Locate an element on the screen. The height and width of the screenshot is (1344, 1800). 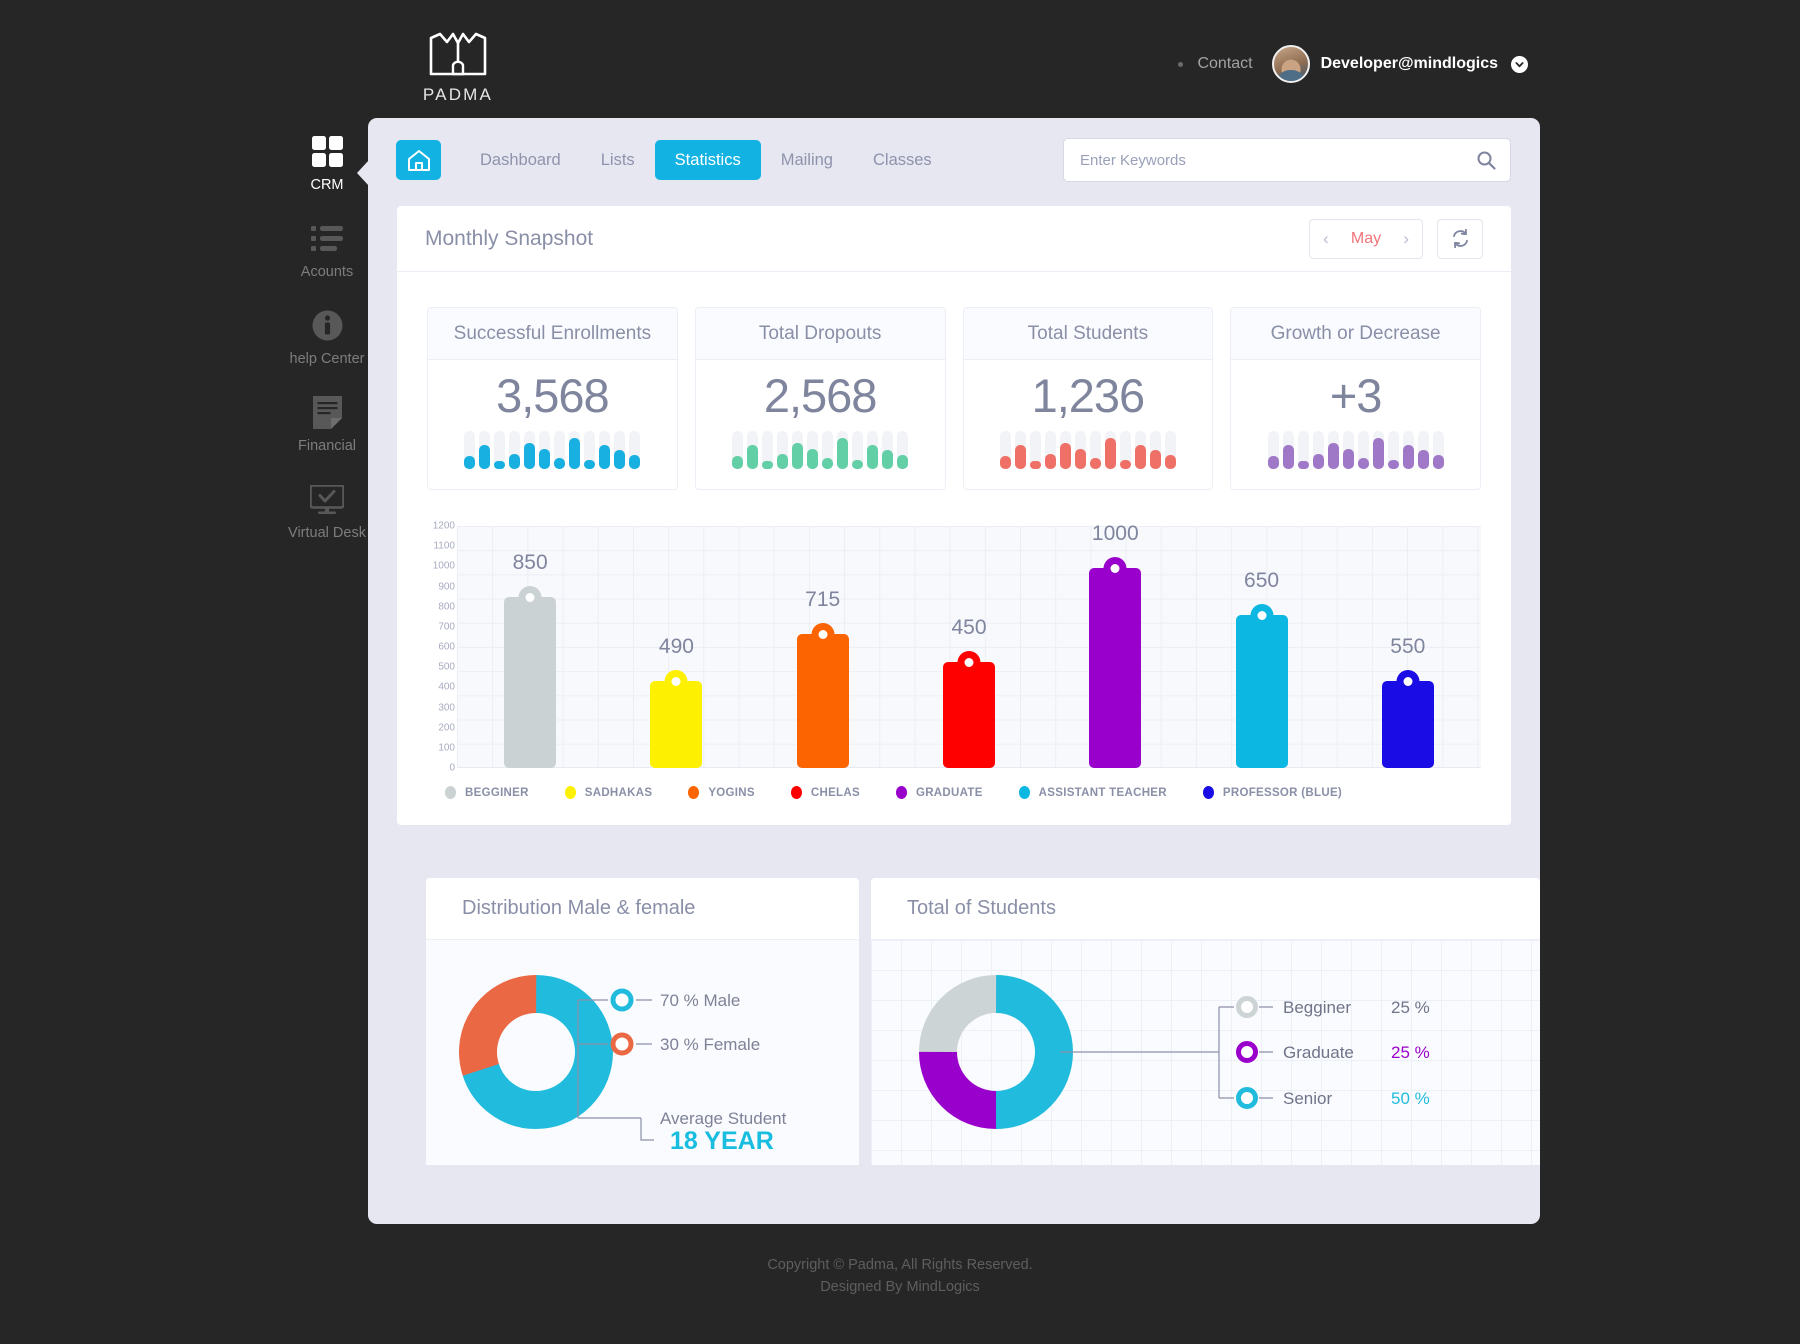
total-students-legend-pct-2: 50 % is located at coordinates (1410, 1098).